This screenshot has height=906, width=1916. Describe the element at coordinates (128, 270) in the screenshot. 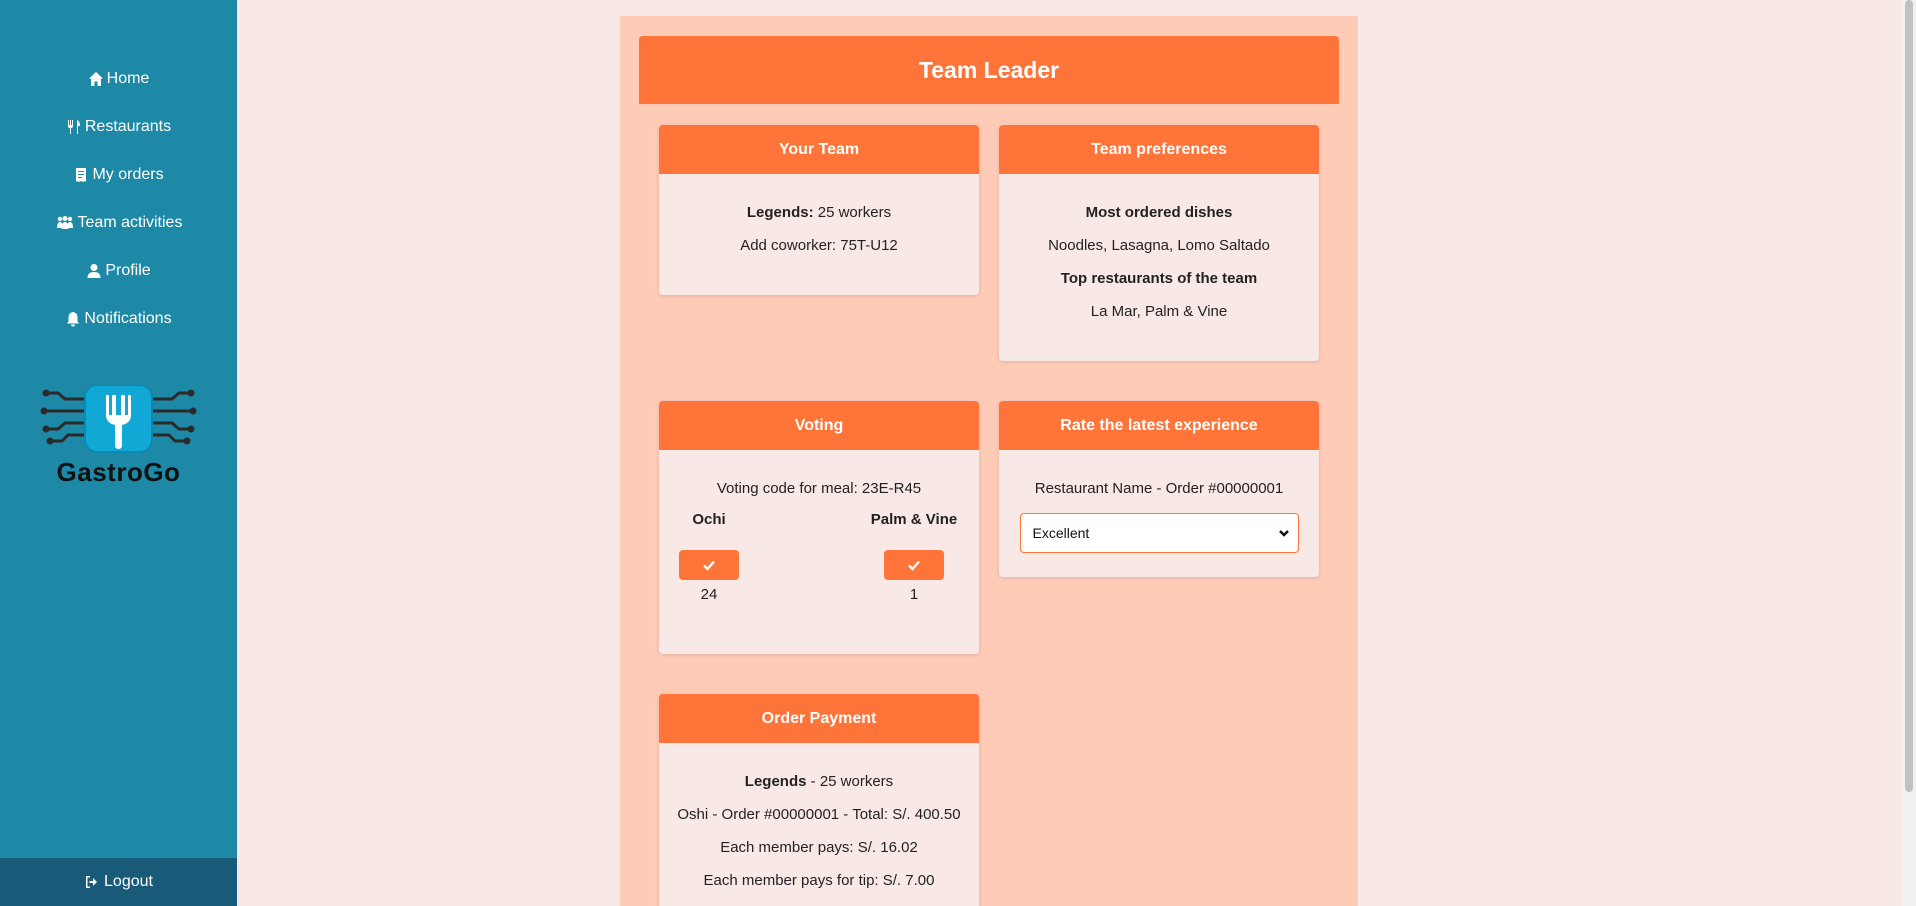

I see `sidebar-item-label: Profile` at that location.